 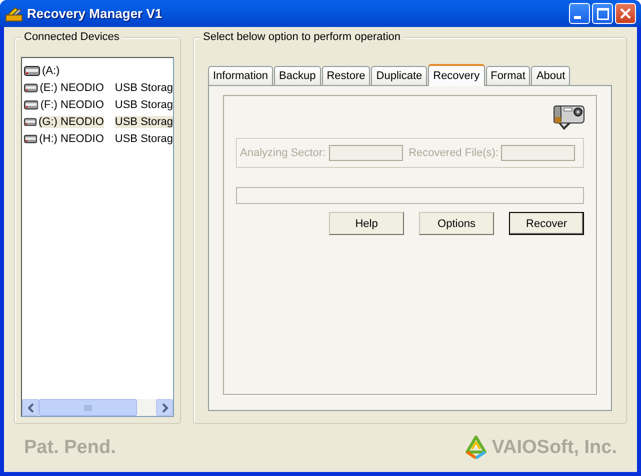 I want to click on window-title: Recovery Manager V1, so click(x=95, y=13).